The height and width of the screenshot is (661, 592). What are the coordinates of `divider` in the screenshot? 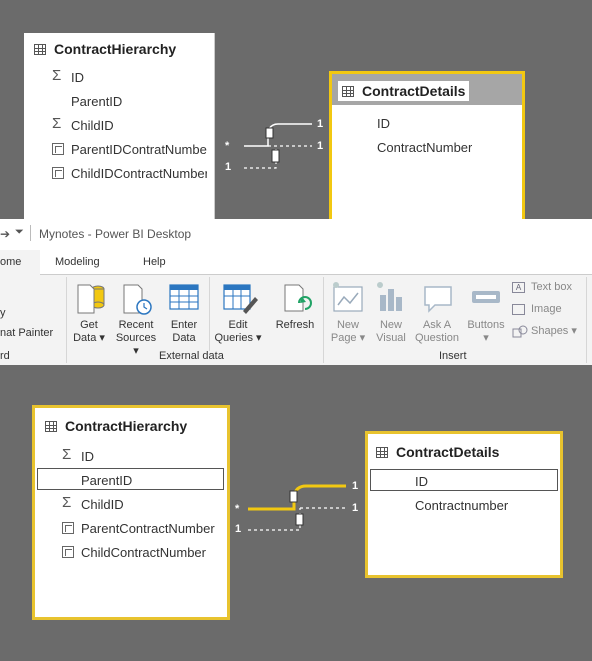 It's located at (30, 233).